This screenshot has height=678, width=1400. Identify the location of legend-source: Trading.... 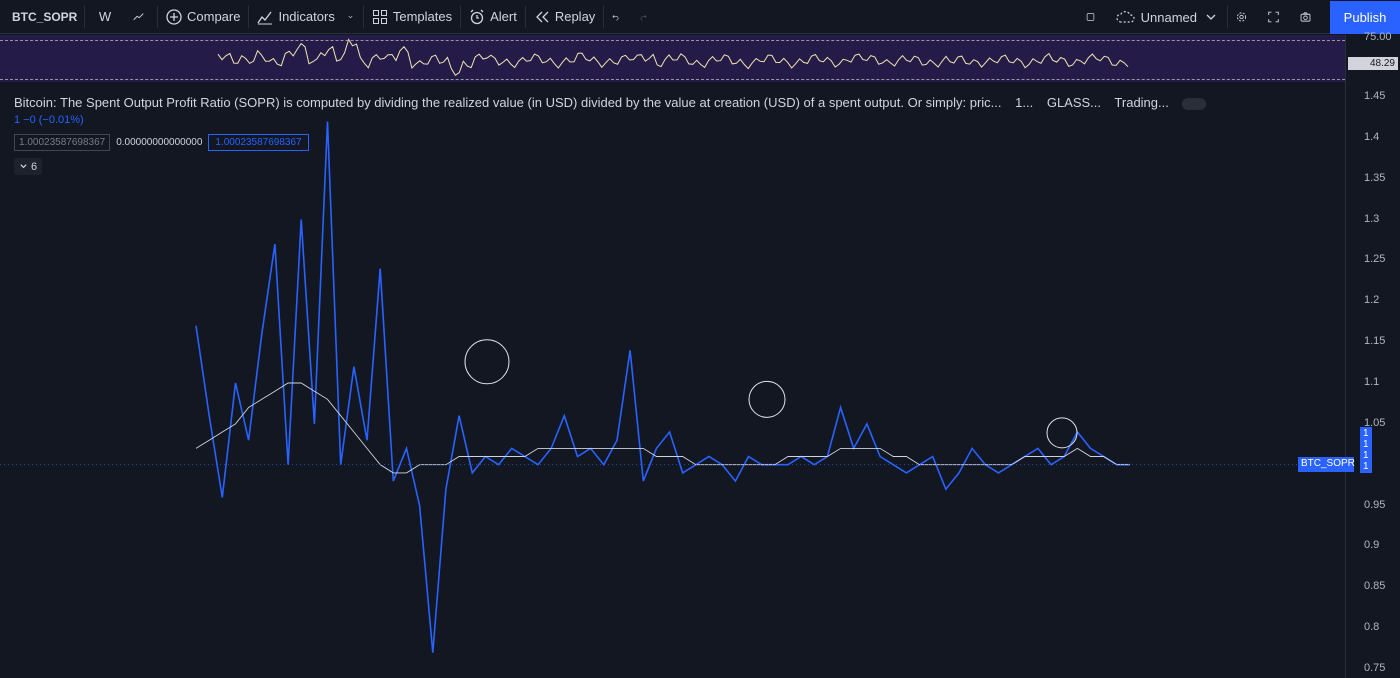
(1141, 102).